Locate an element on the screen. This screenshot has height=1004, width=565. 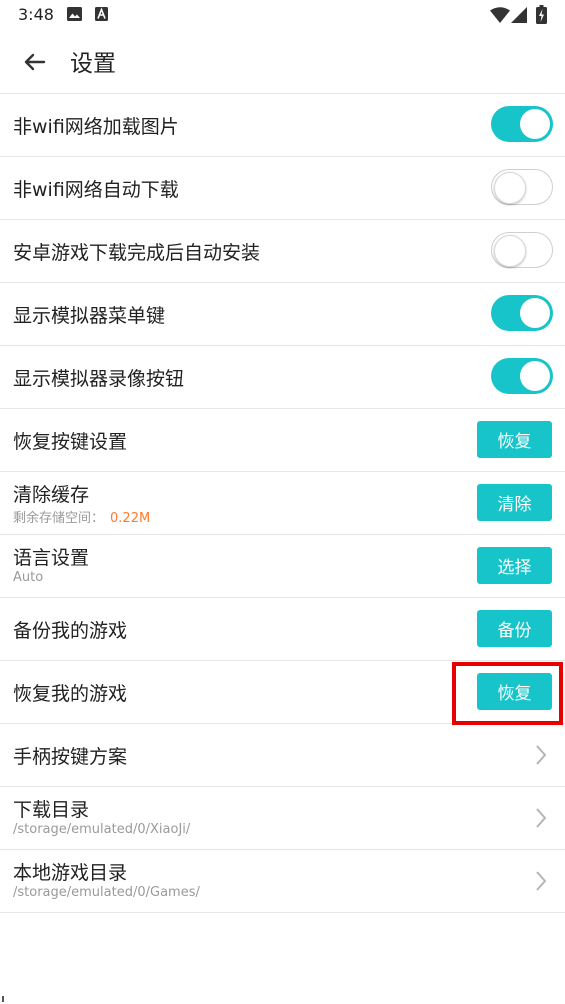
setting-label: 恢复我的游戏 is located at coordinates (70, 694).